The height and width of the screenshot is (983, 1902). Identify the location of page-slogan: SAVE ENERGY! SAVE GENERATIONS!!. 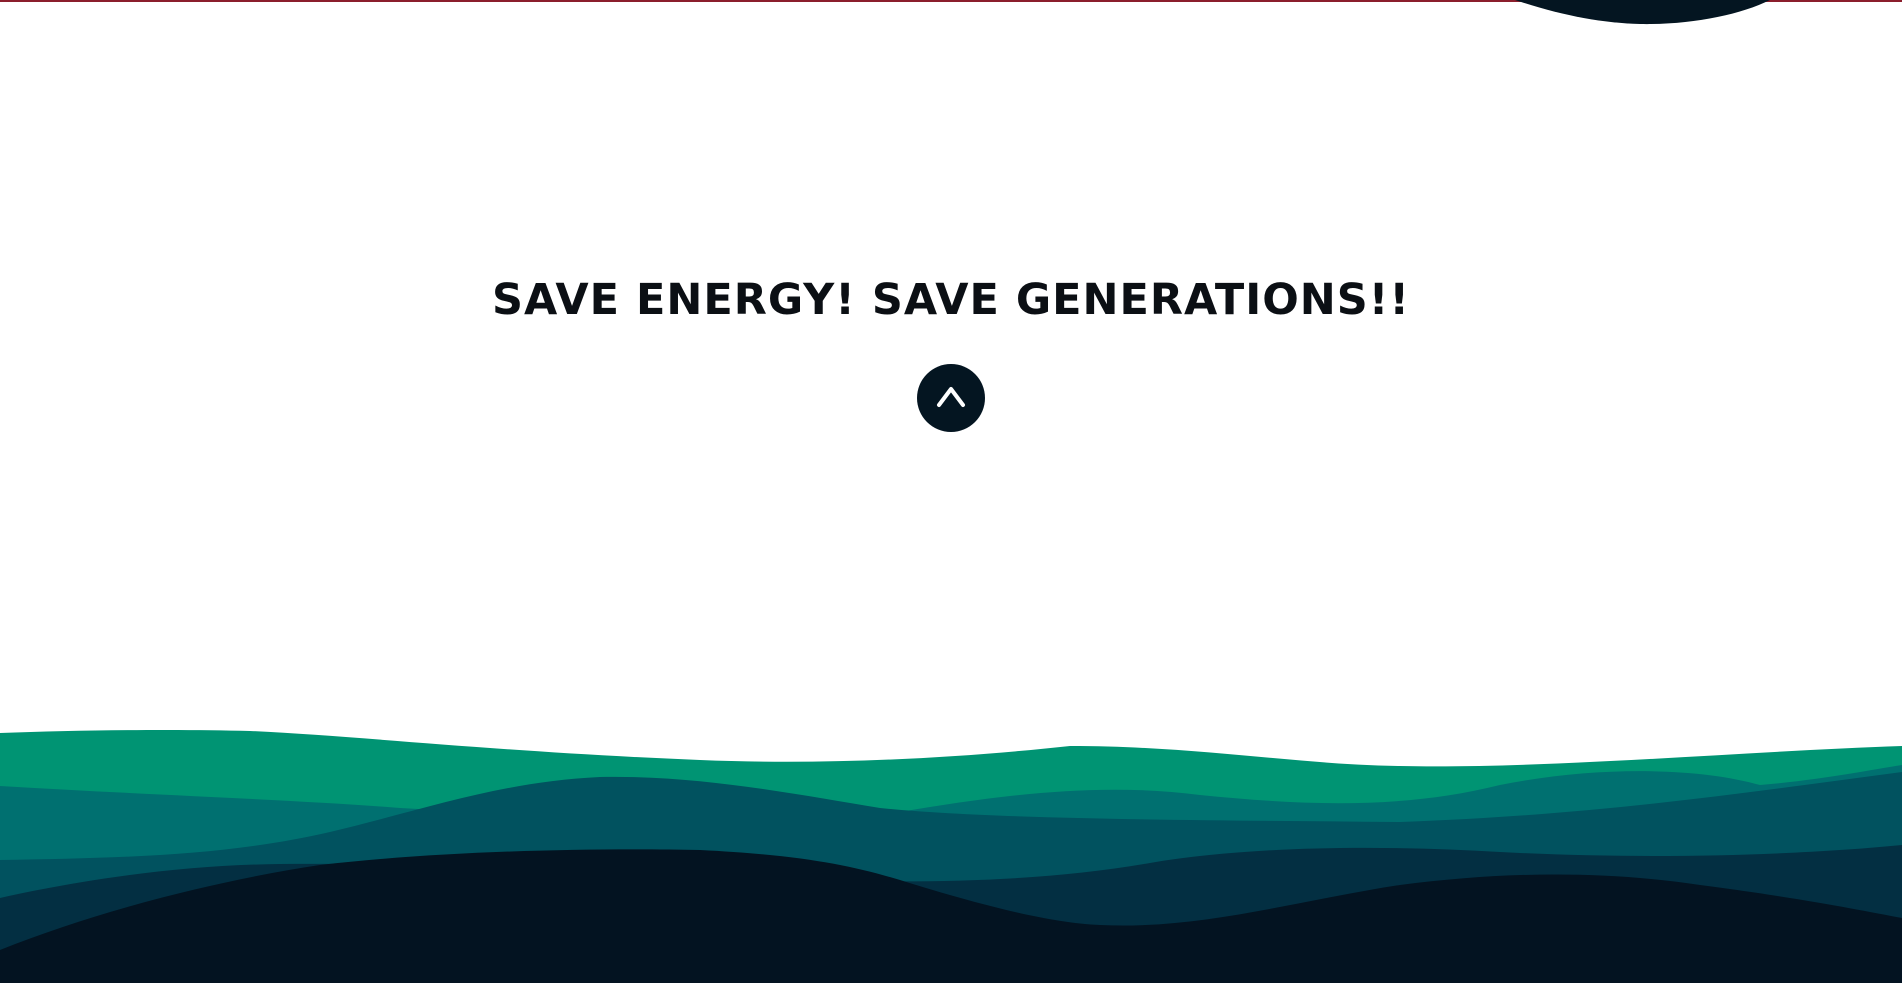
(951, 300).